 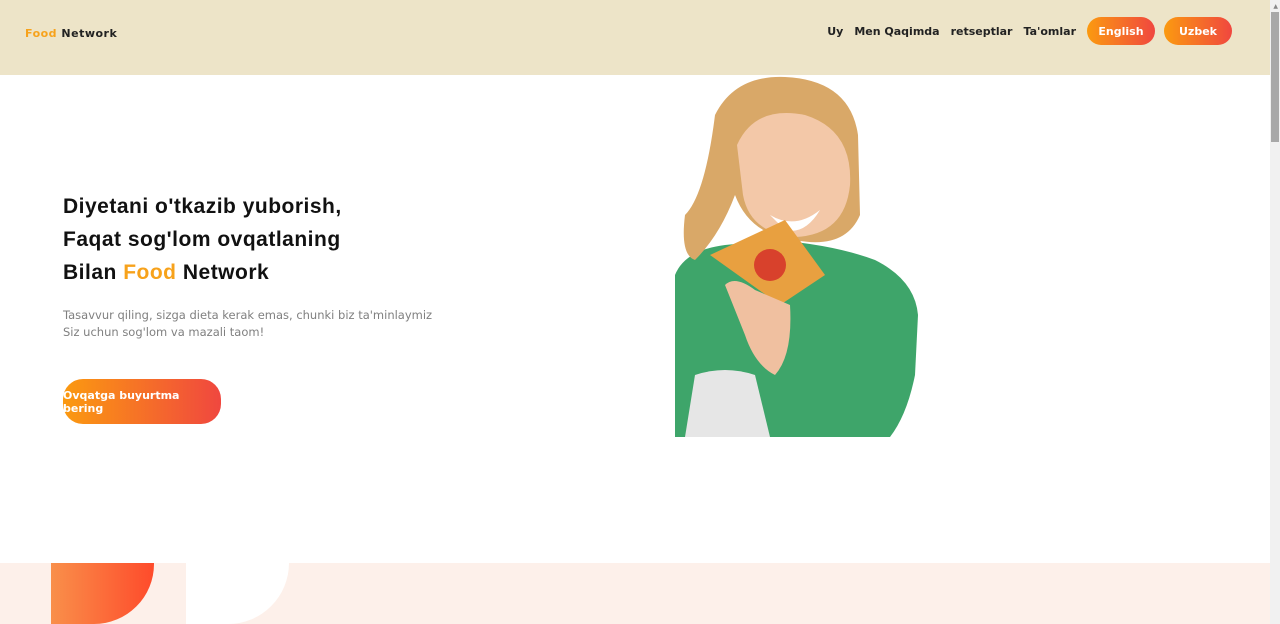 What do you see at coordinates (1275, 77) in the screenshot?
I see `scrollbar-thumb` at bounding box center [1275, 77].